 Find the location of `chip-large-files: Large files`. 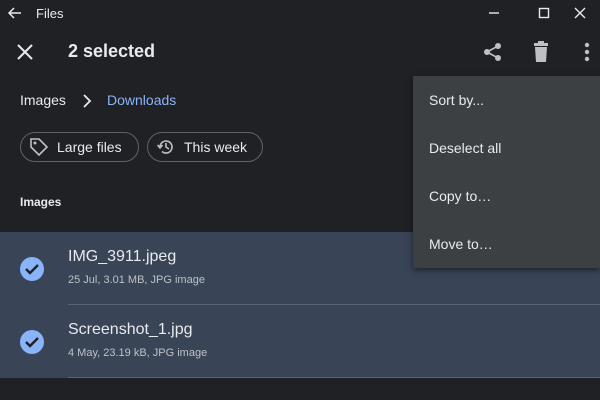

chip-large-files: Large files is located at coordinates (79, 147).